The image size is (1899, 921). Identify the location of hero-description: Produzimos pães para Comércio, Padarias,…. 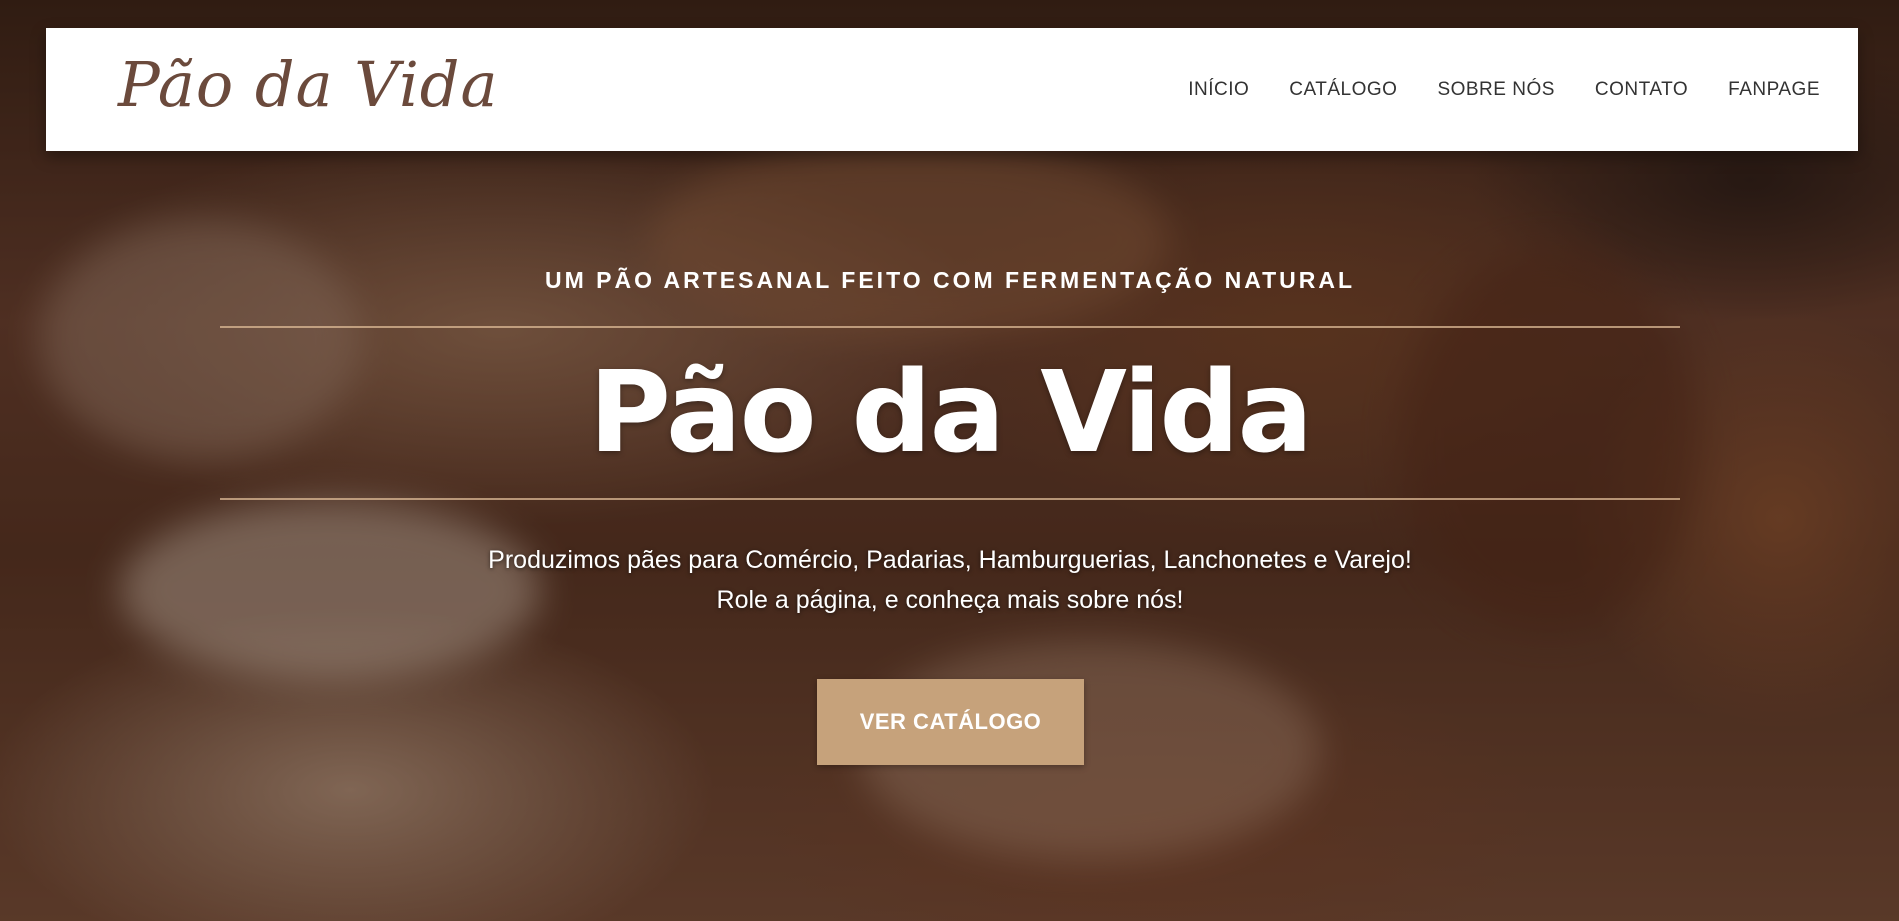
(950, 580).